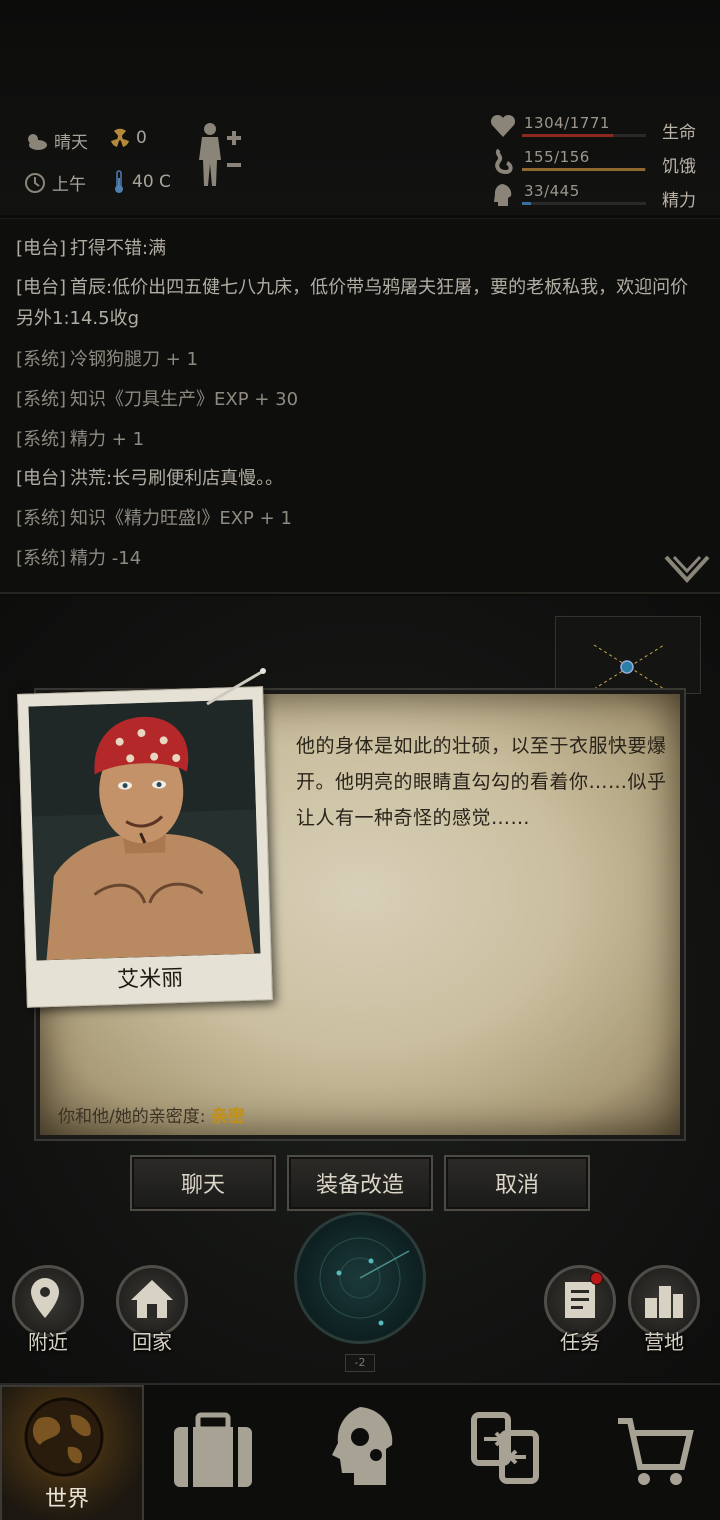  I want to click on log-message: [电台] 洪荒:长弓刷便利店真慢。。, so click(150, 478).